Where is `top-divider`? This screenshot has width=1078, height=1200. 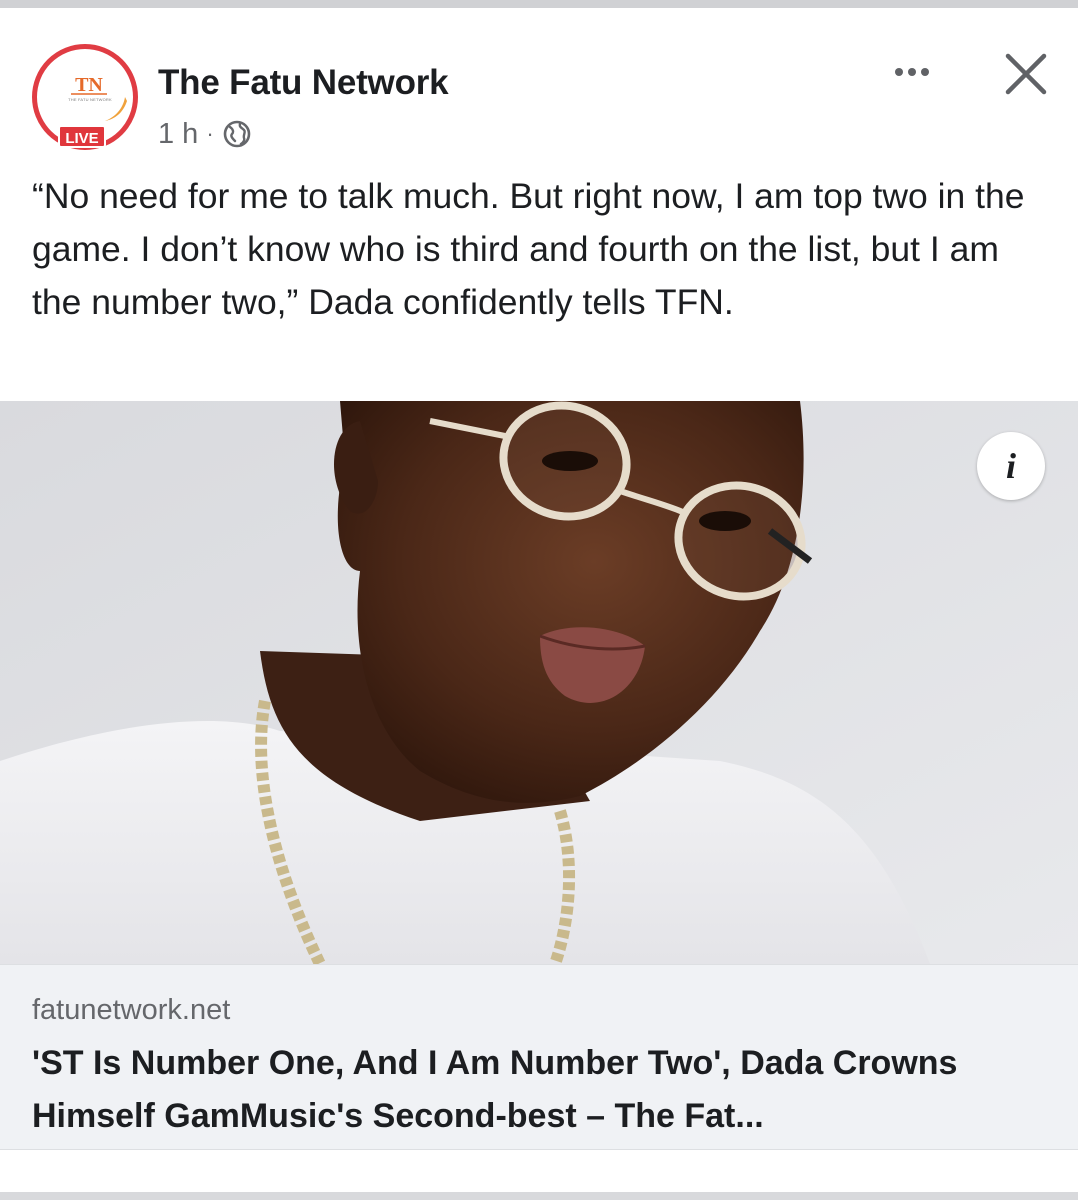
top-divider is located at coordinates (539, 4).